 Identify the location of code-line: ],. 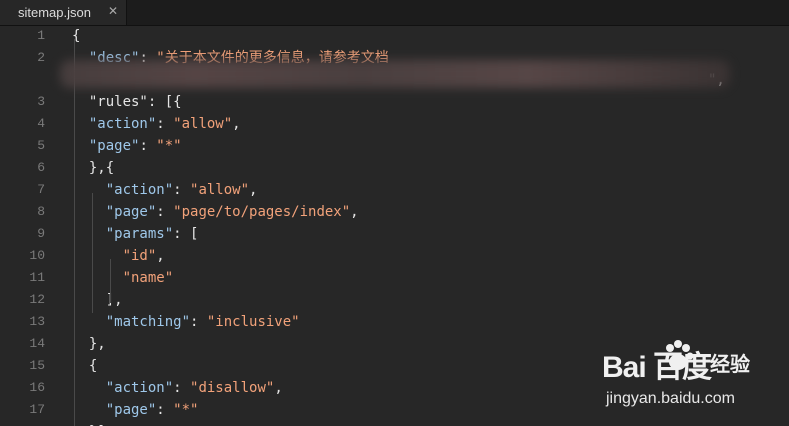
(97, 303).